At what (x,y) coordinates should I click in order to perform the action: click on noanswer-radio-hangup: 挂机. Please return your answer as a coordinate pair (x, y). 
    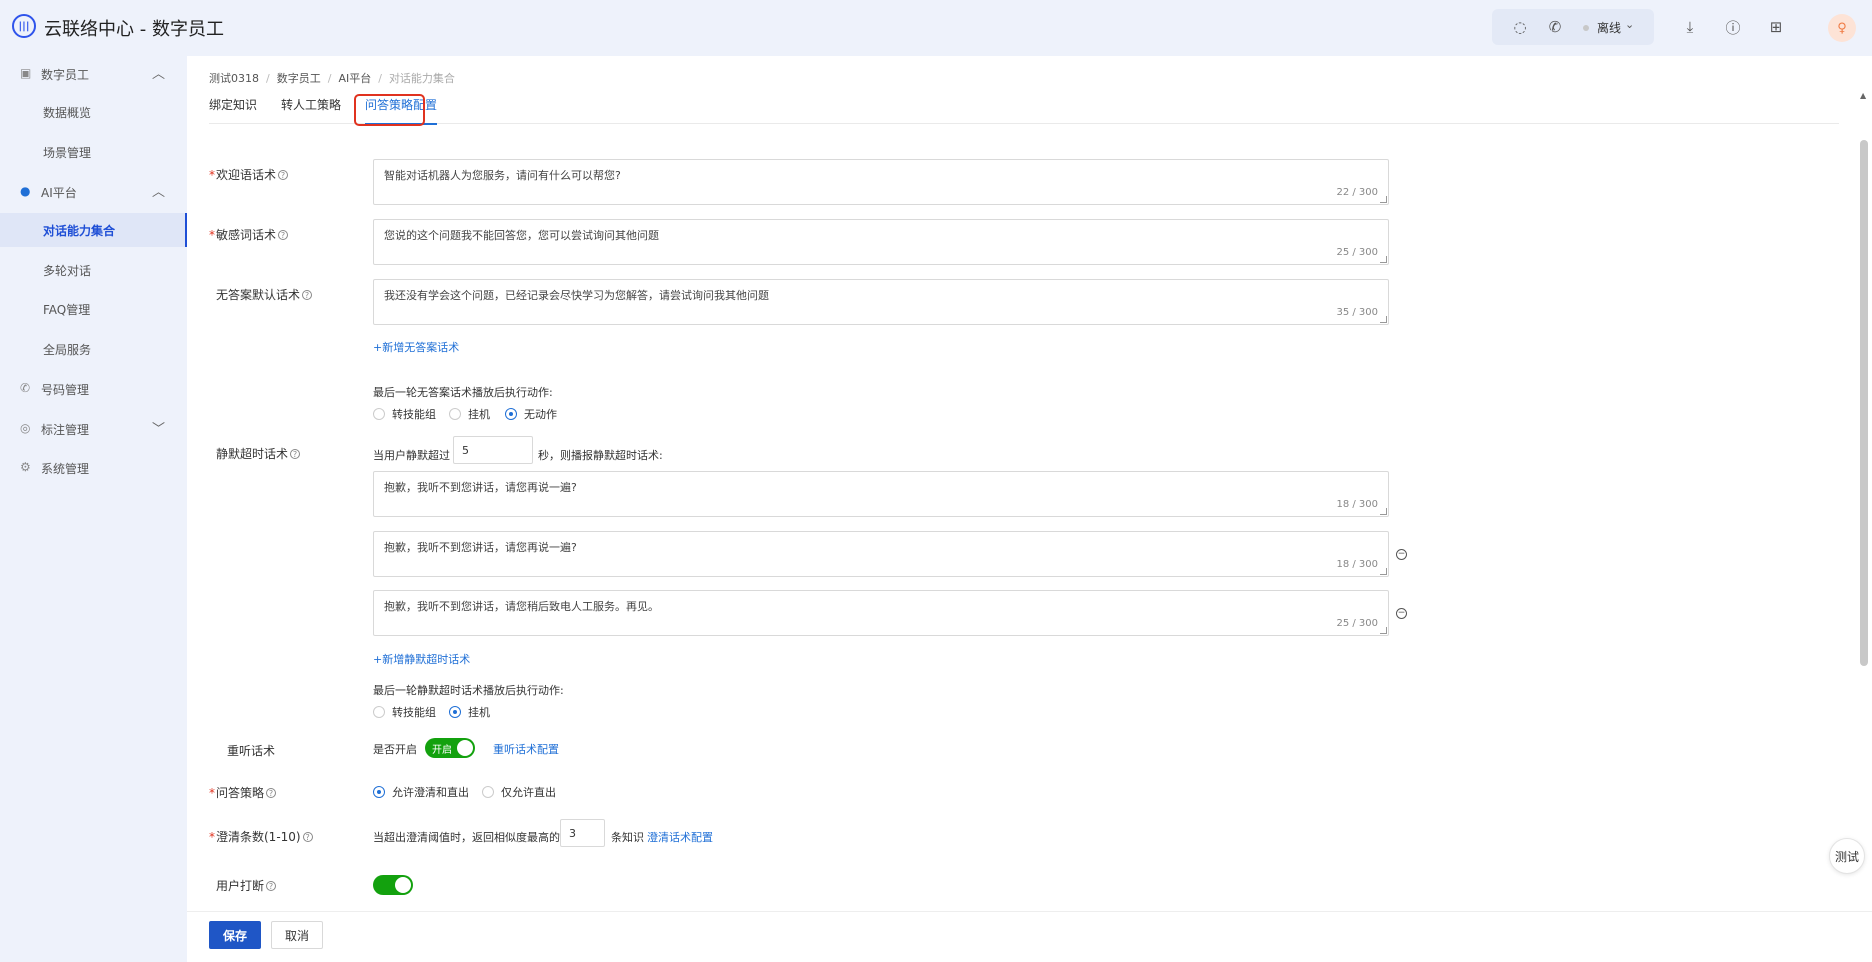
    Looking at the image, I should click on (469, 414).